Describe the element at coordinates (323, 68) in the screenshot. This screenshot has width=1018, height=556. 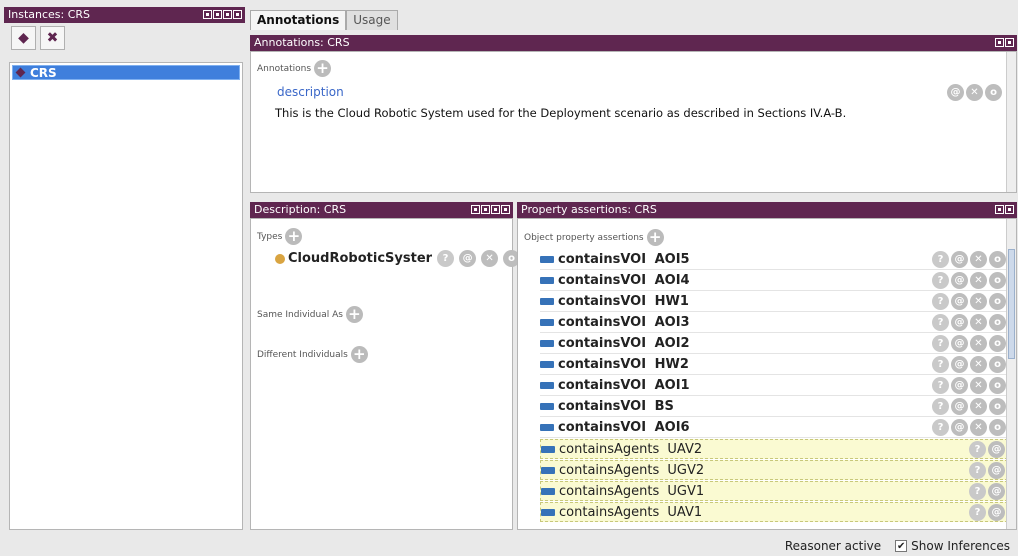
I see `add-annotation-icon: +` at that location.